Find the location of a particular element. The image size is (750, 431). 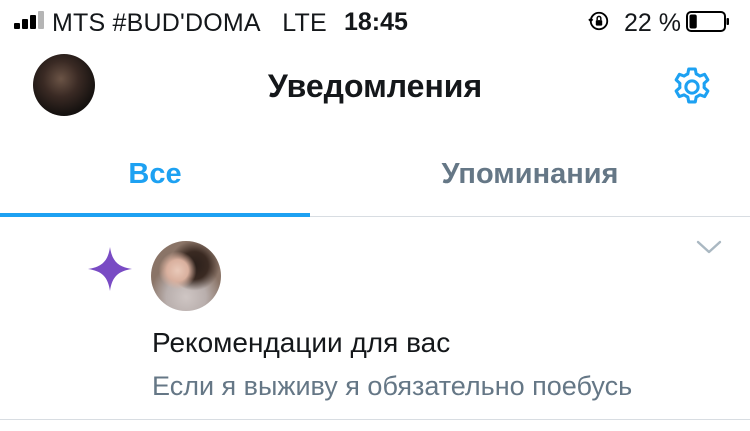

page-title: Уведомления is located at coordinates (375, 86).